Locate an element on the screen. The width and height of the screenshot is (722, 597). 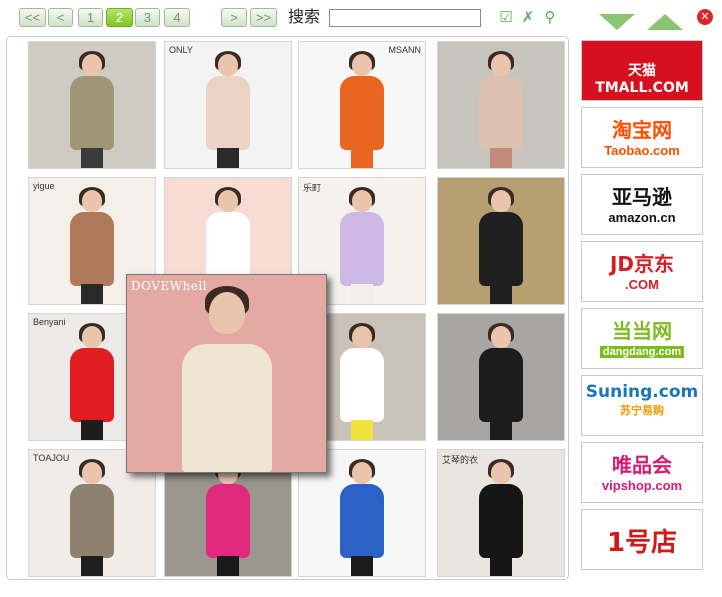
store-logo-subtext: dangdang.com is located at coordinates (642, 352).